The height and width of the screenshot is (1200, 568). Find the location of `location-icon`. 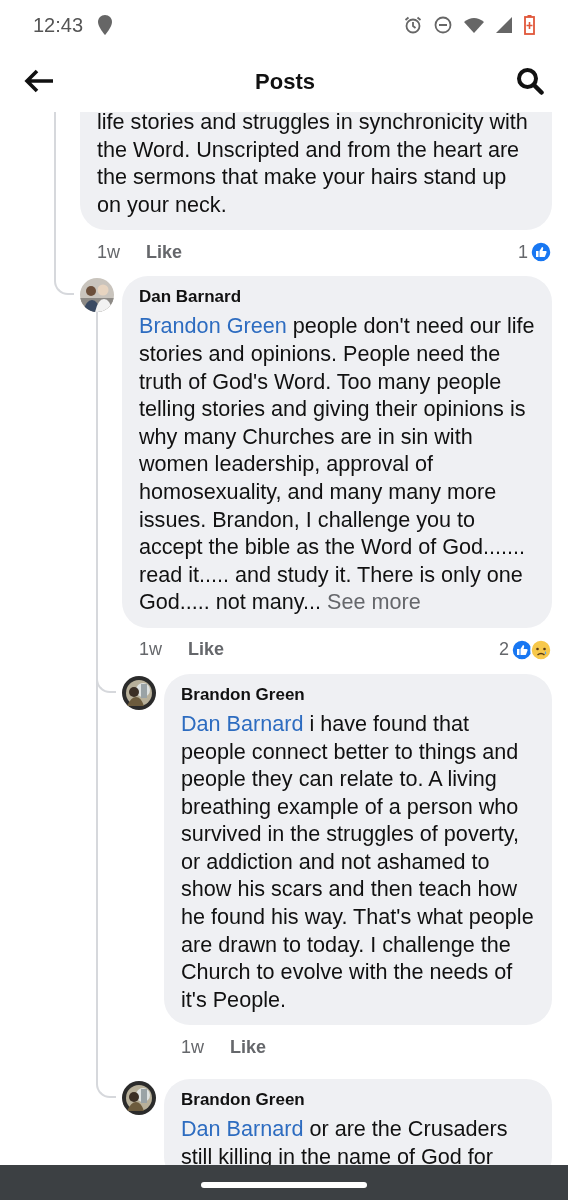

location-icon is located at coordinates (105, 25).